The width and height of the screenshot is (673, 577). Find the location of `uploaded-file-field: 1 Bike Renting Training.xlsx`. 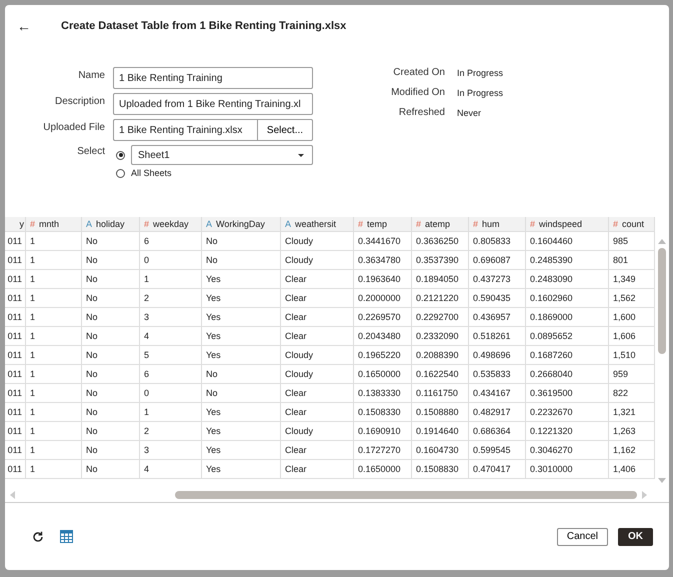

uploaded-file-field: 1 Bike Renting Training.xlsx is located at coordinates (185, 130).